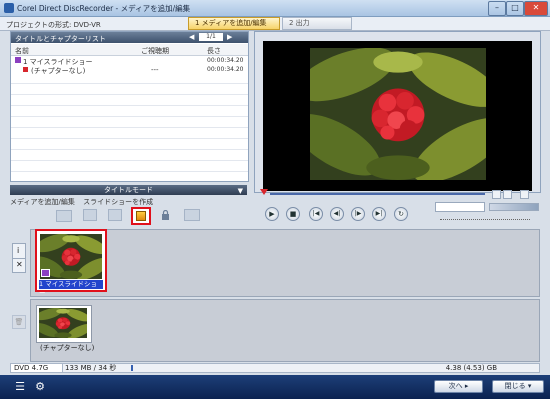 This screenshot has height=399, width=550. I want to click on title-mode-bar: タイトルモード ▼, so click(128, 190).